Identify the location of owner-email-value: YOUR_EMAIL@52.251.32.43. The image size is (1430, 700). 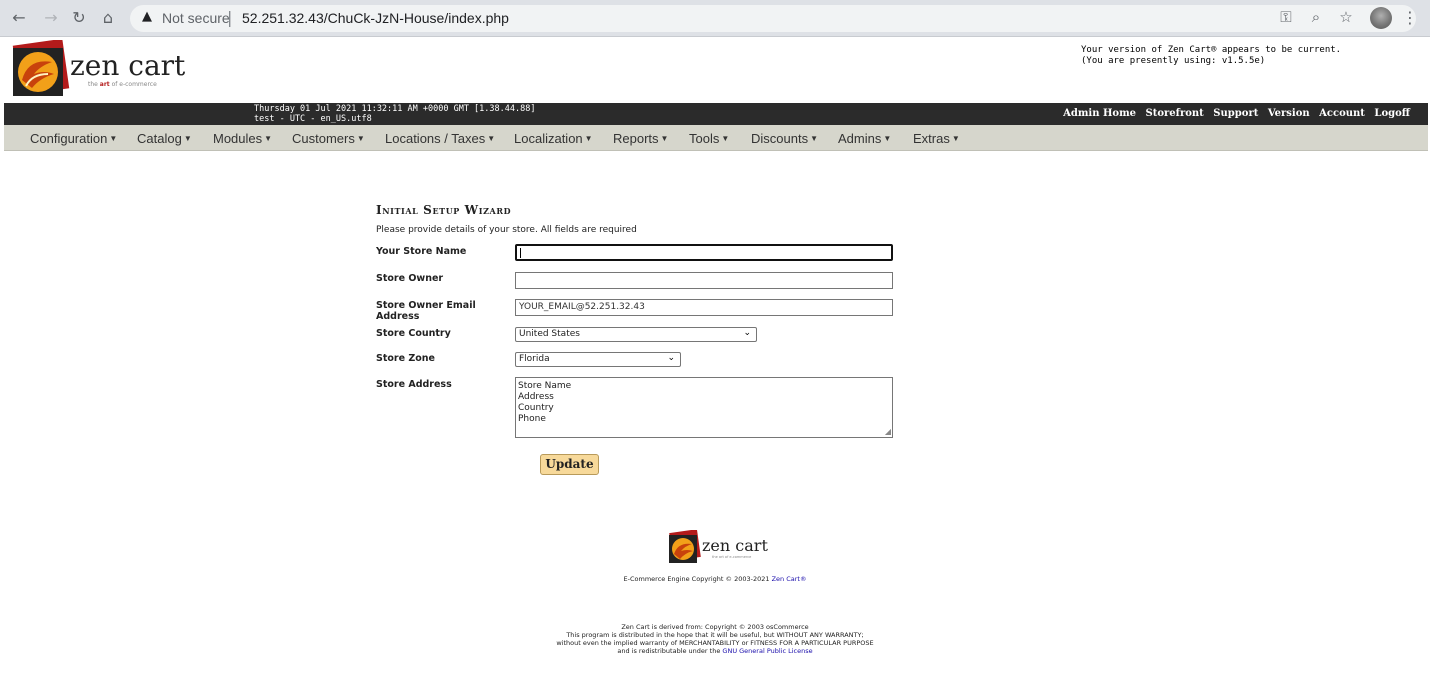
(582, 307).